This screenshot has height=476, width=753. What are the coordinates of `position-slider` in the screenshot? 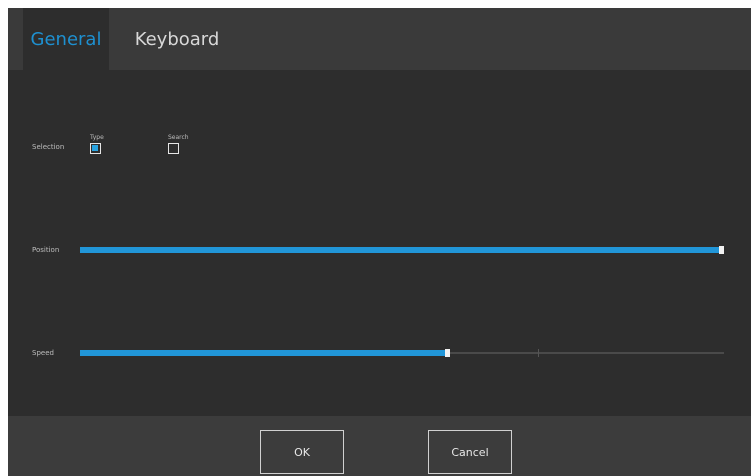 It's located at (402, 250).